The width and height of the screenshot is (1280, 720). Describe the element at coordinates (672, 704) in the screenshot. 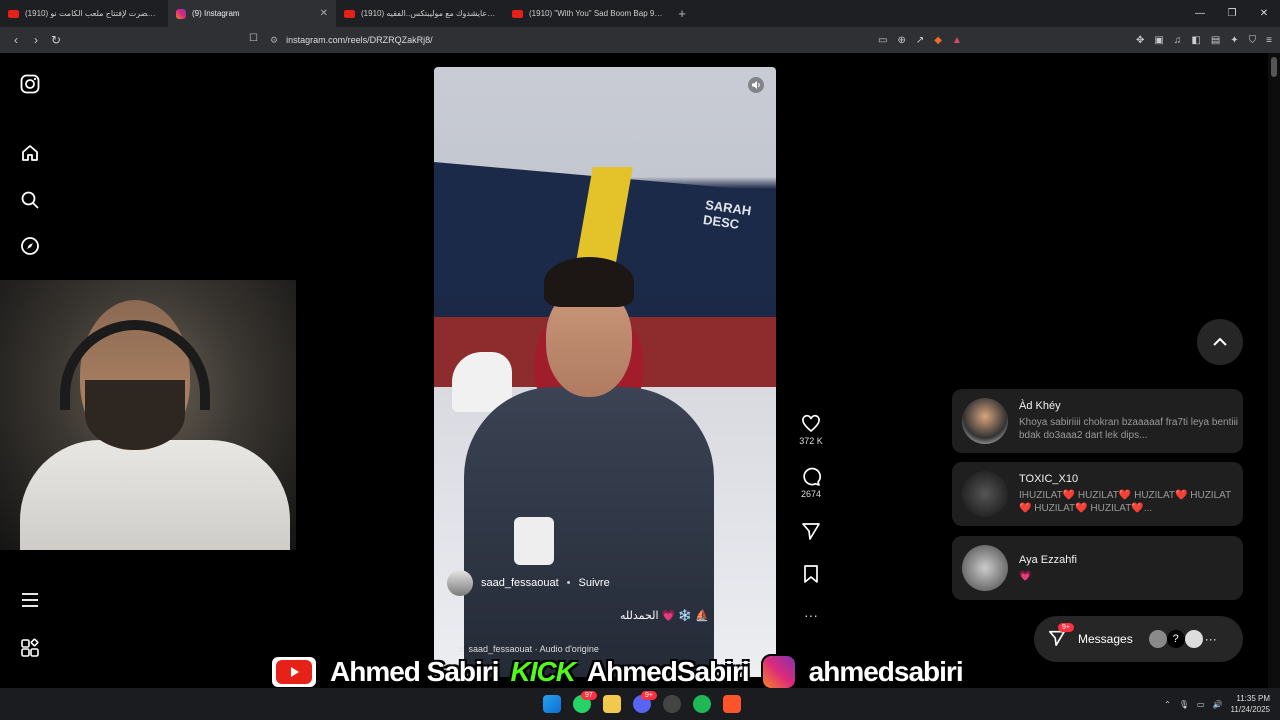

I see `obs-icon` at that location.